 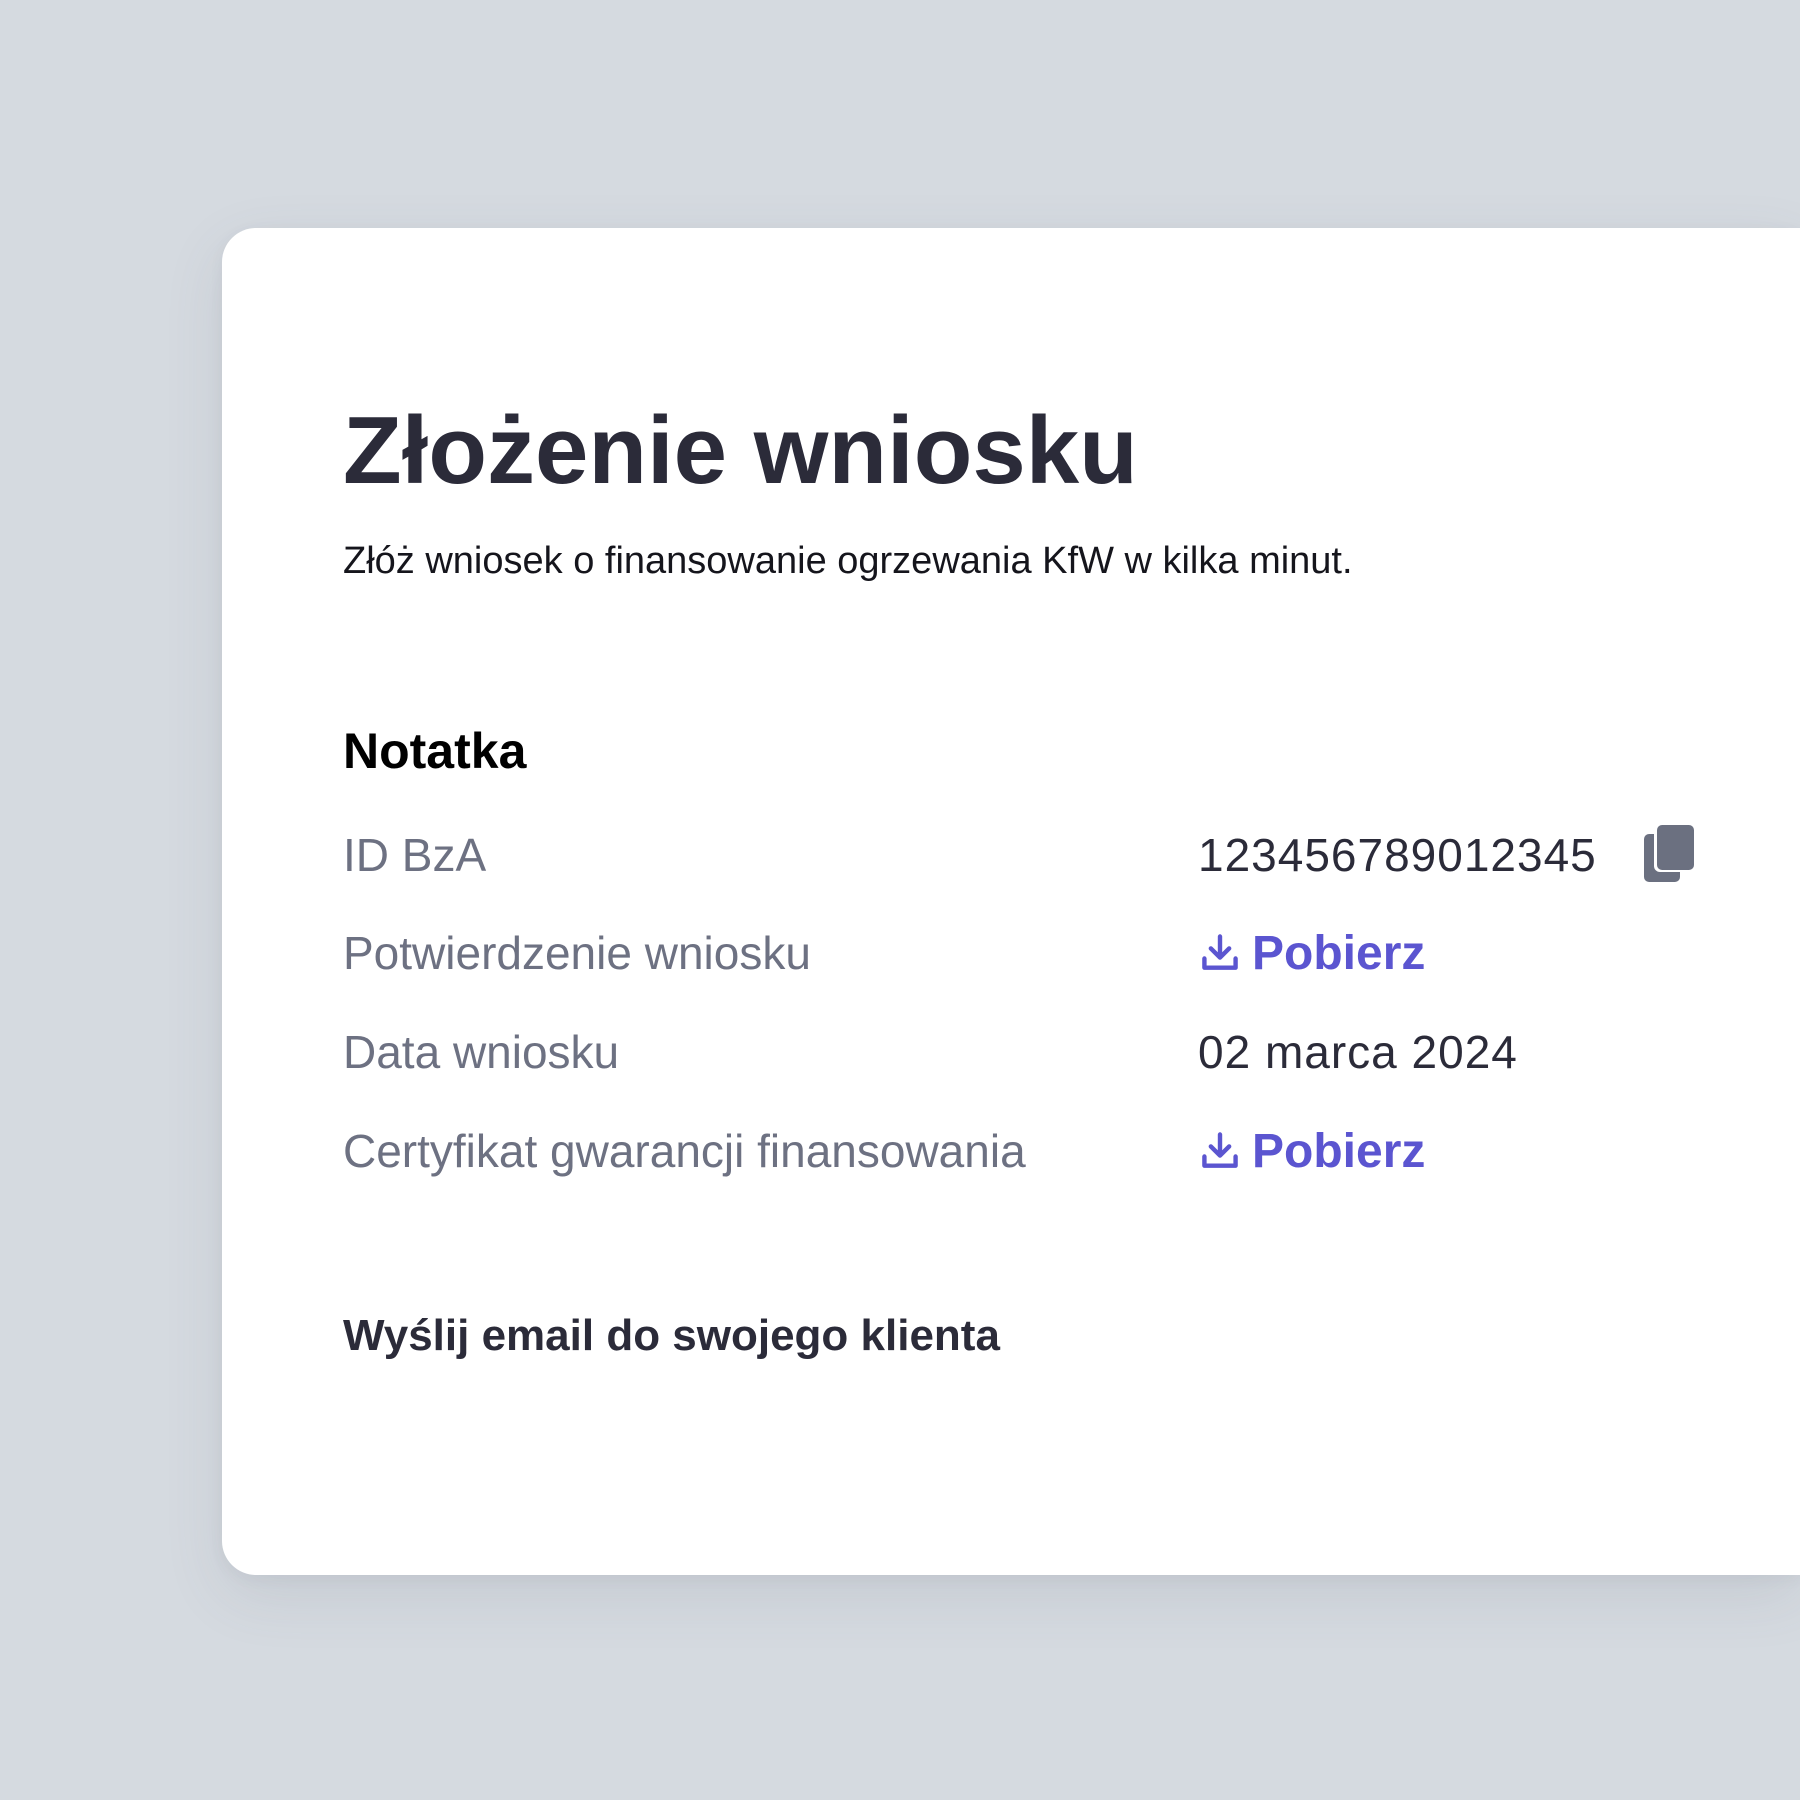 I want to click on send-email-heading: Wyślij email do swojego klienta, so click(x=671, y=1335).